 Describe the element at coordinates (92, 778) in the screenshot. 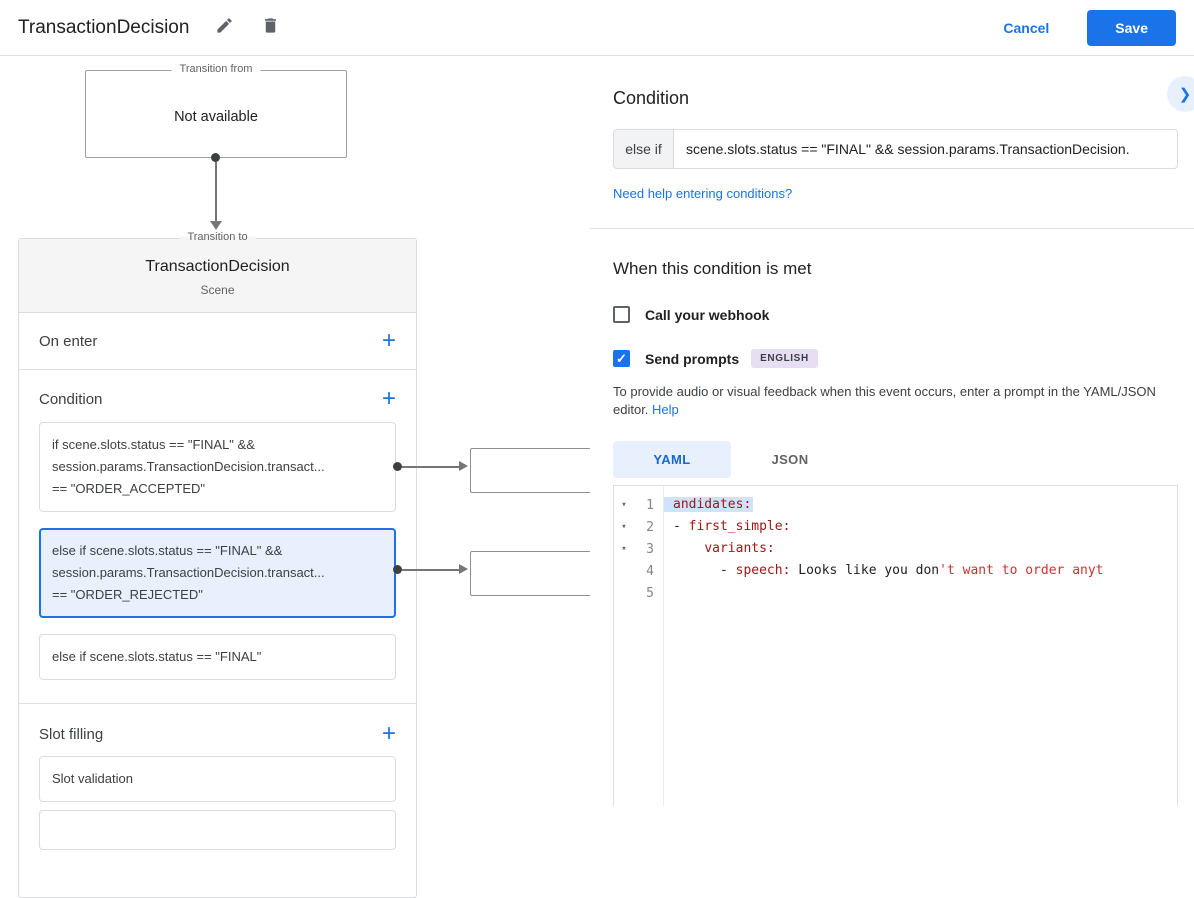

I see `slot-item-label: Slot validation` at that location.